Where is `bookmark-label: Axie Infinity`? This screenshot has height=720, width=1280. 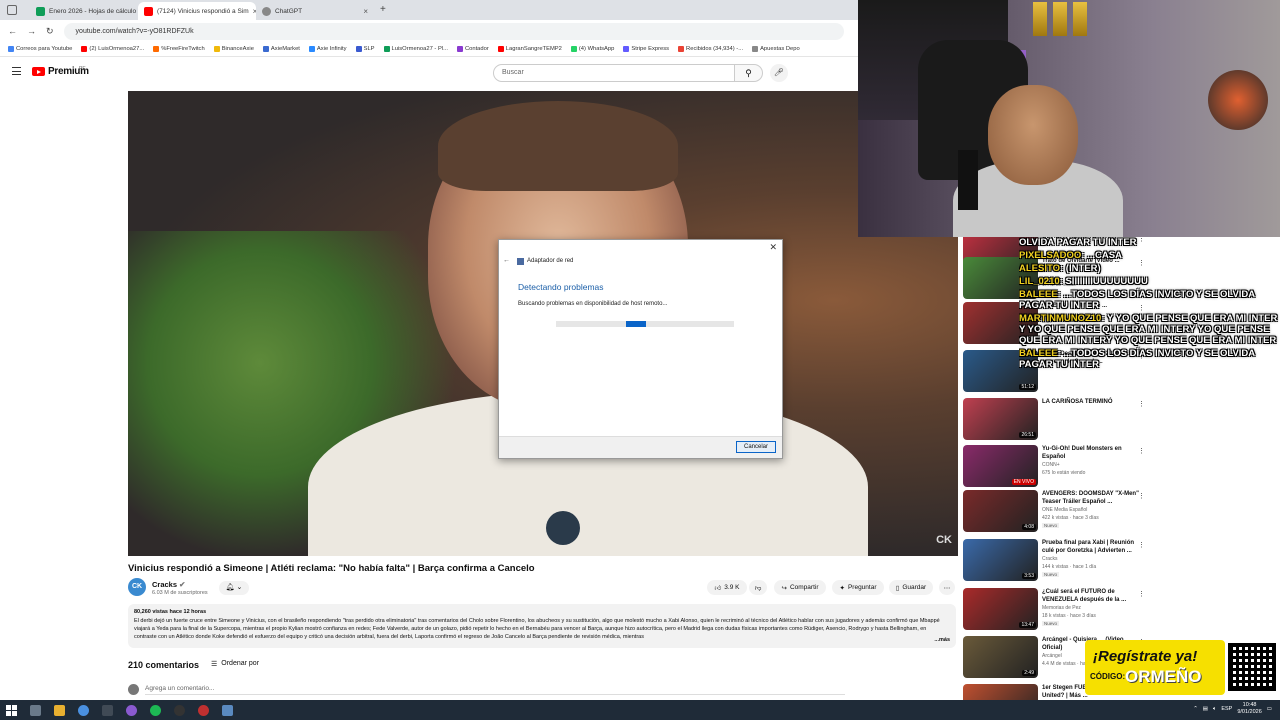 bookmark-label: Axie Infinity is located at coordinates (331, 49).